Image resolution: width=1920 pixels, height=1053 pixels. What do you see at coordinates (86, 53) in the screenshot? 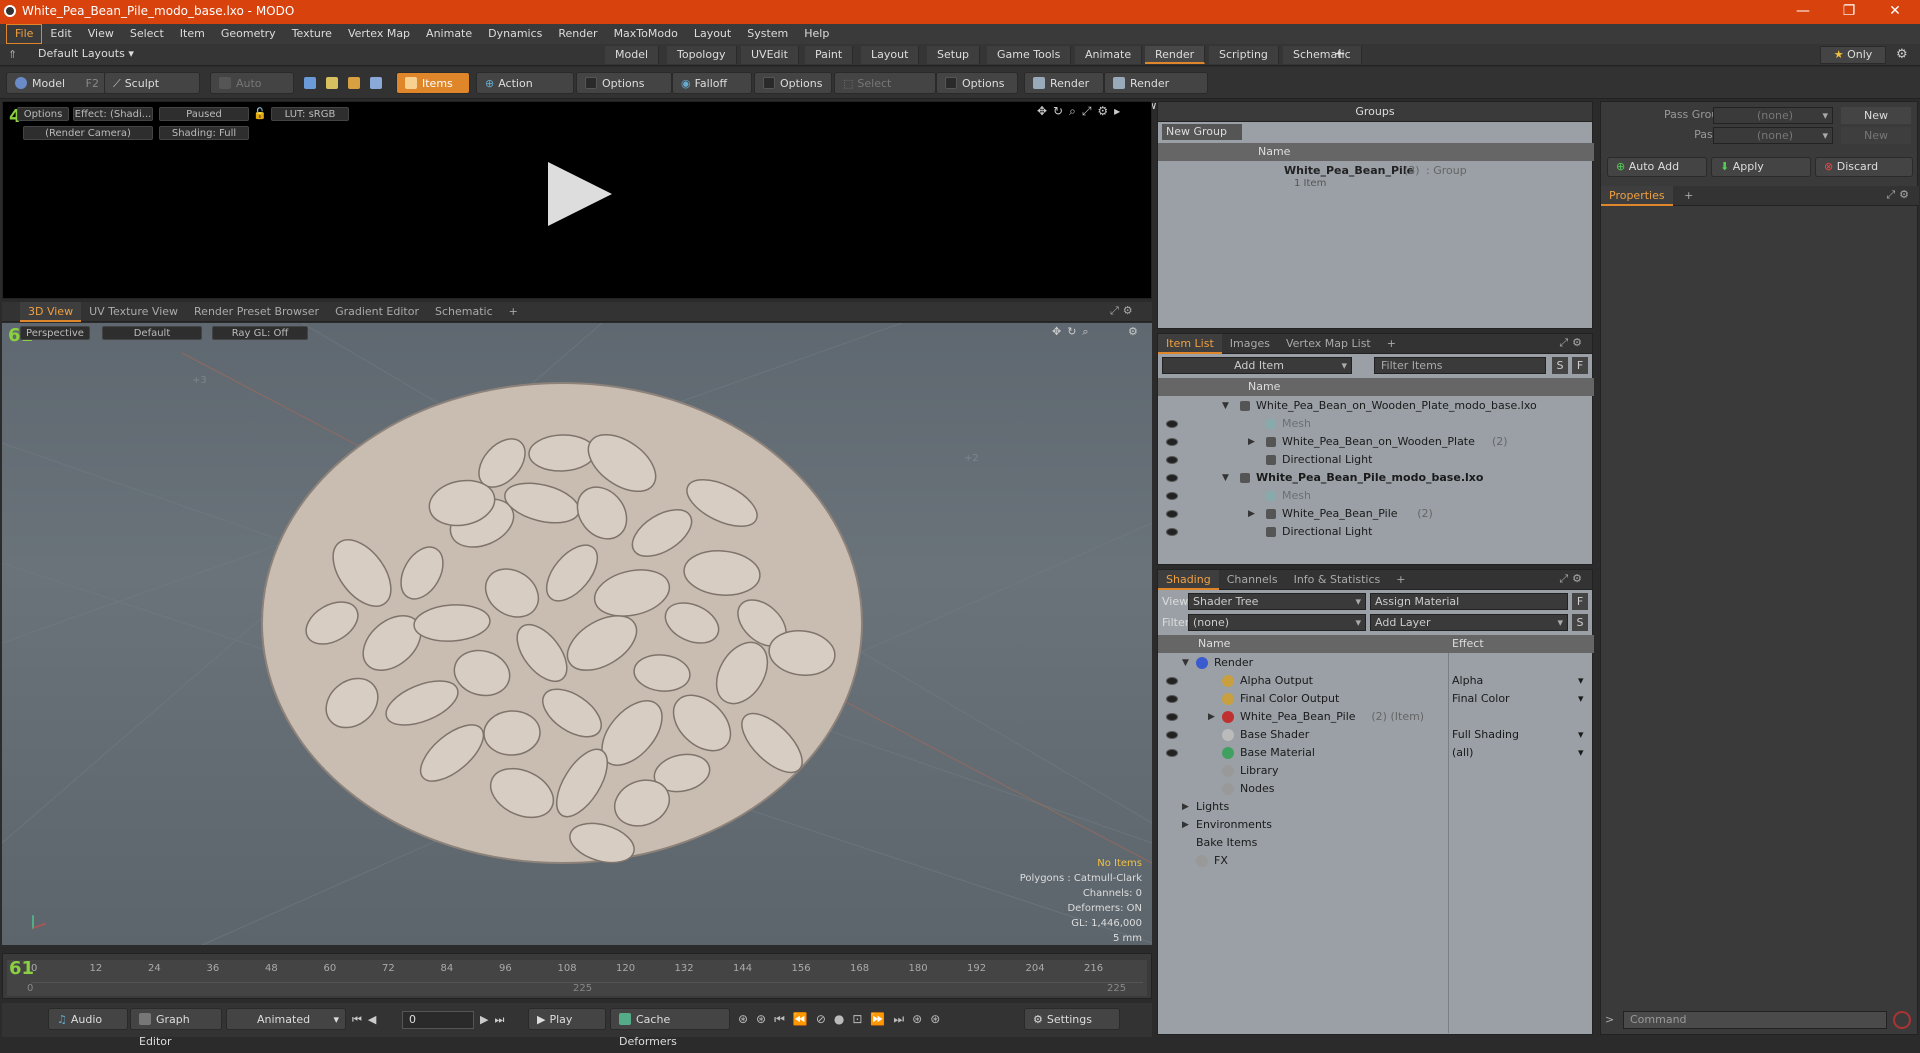
I see `layout-preset-dropdown: Default Layouts ▾` at bounding box center [86, 53].